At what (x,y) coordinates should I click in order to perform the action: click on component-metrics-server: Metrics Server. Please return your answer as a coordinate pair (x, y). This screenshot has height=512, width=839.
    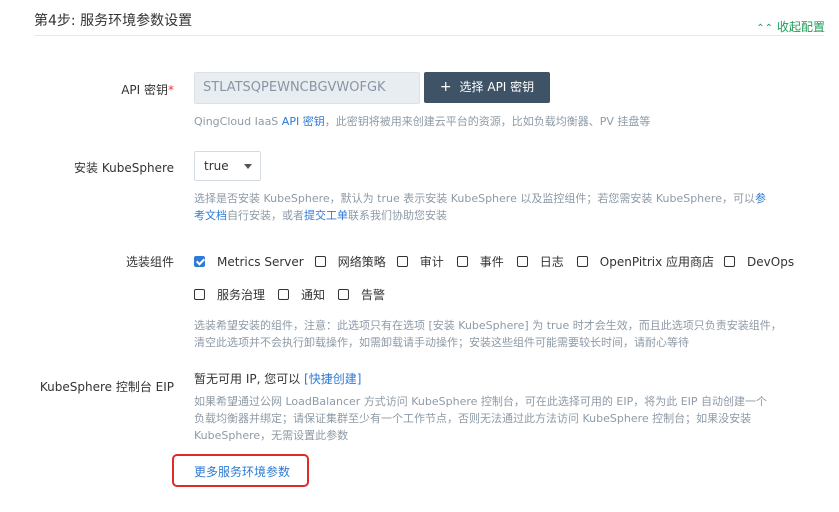
    Looking at the image, I should click on (249, 262).